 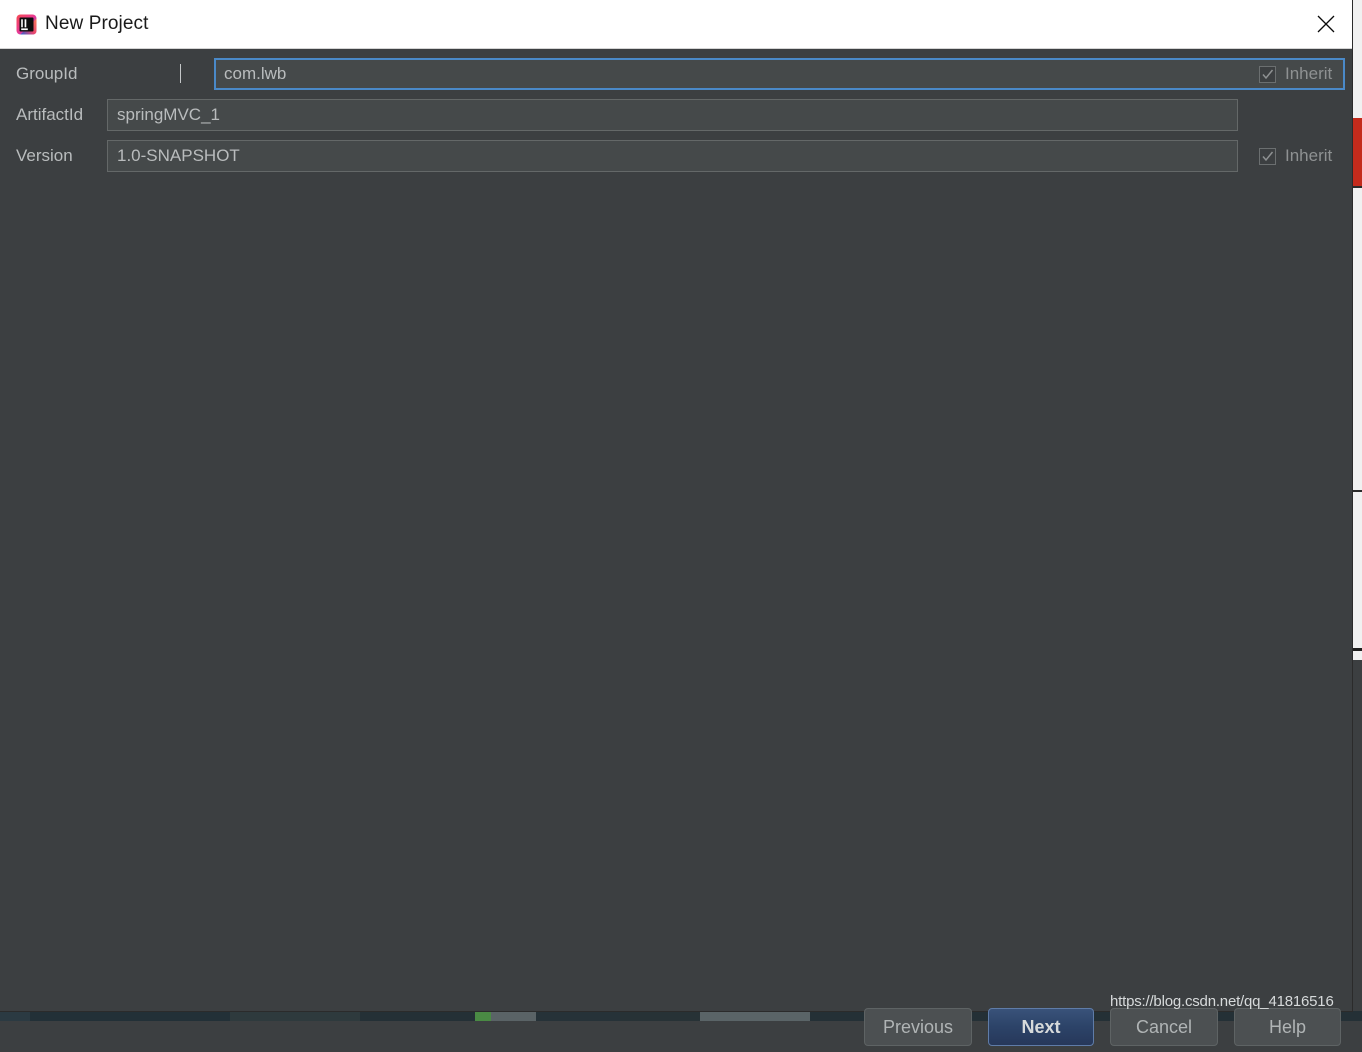 What do you see at coordinates (1164, 1027) in the screenshot?
I see `cancel-button: Cancel` at bounding box center [1164, 1027].